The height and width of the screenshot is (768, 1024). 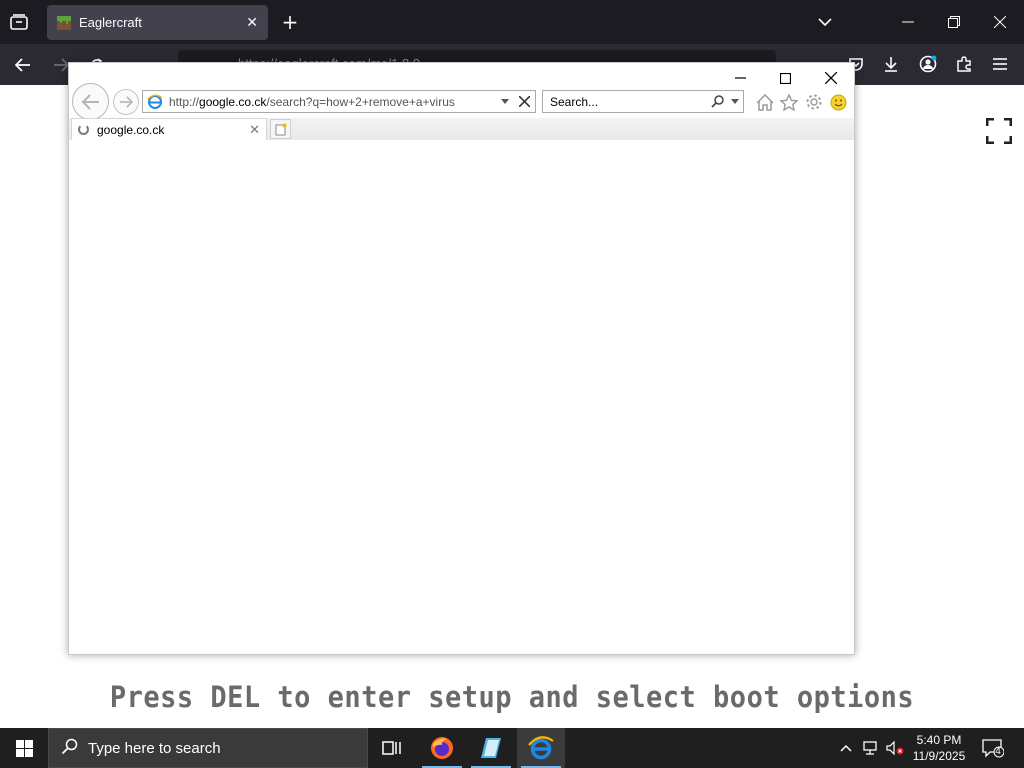 I want to click on task-view-icon, so click(x=392, y=748).